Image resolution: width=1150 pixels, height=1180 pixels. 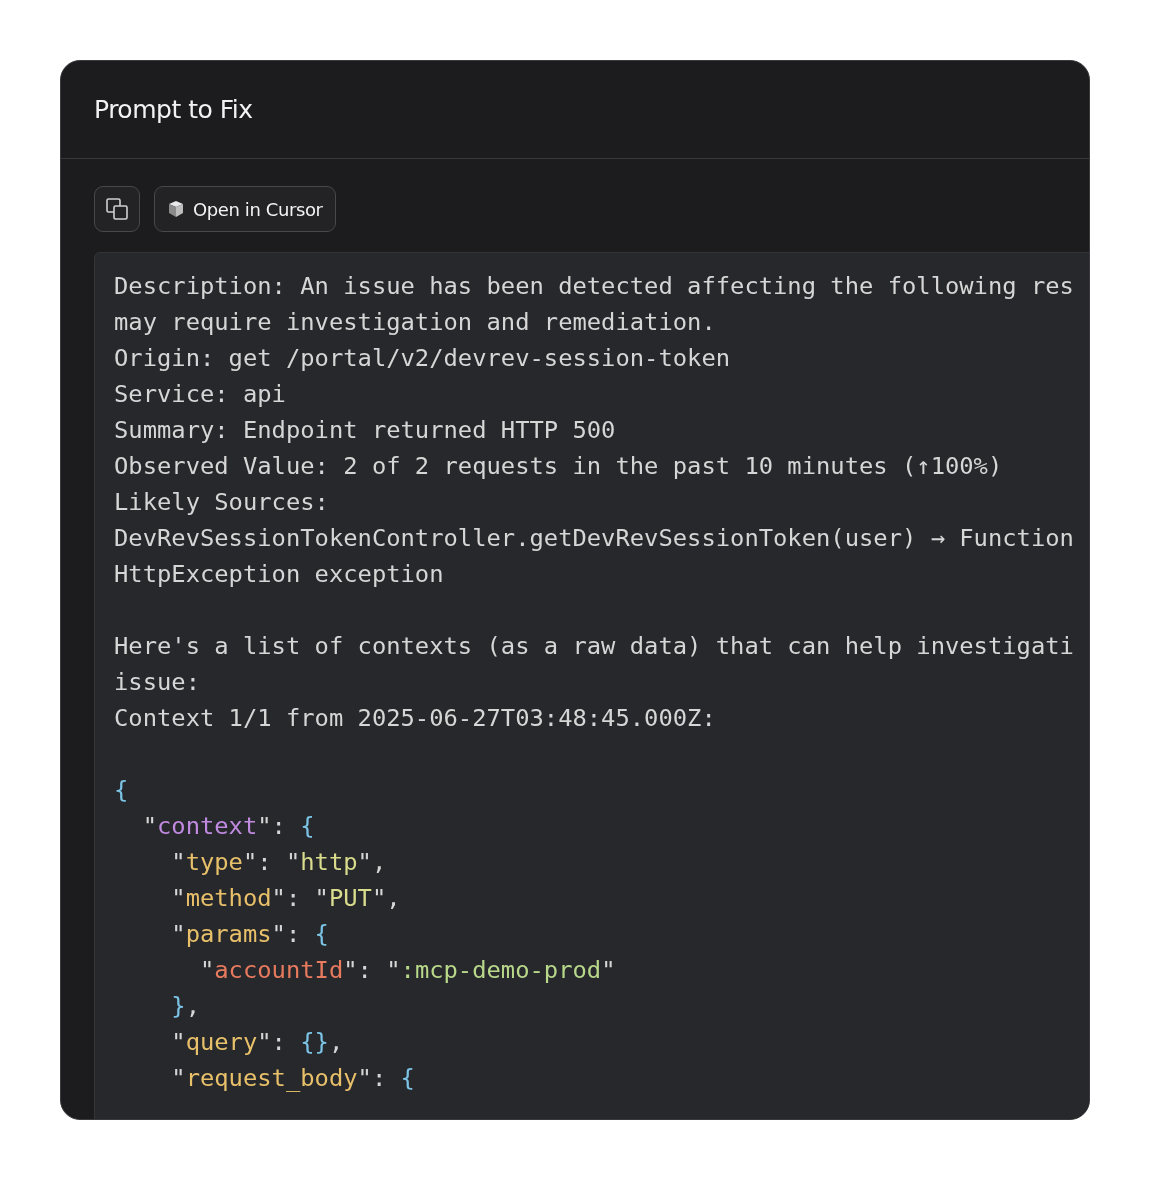 What do you see at coordinates (200, 394) in the screenshot?
I see `code-line: Service: api` at bounding box center [200, 394].